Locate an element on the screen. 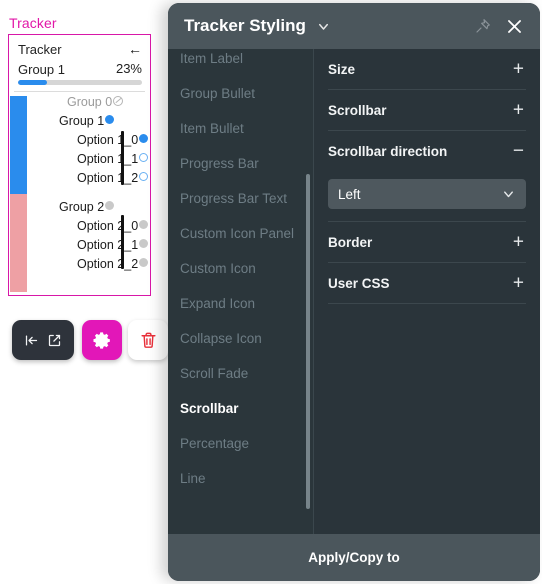  dialog-footer: Apply/Copy to is located at coordinates (354, 557).